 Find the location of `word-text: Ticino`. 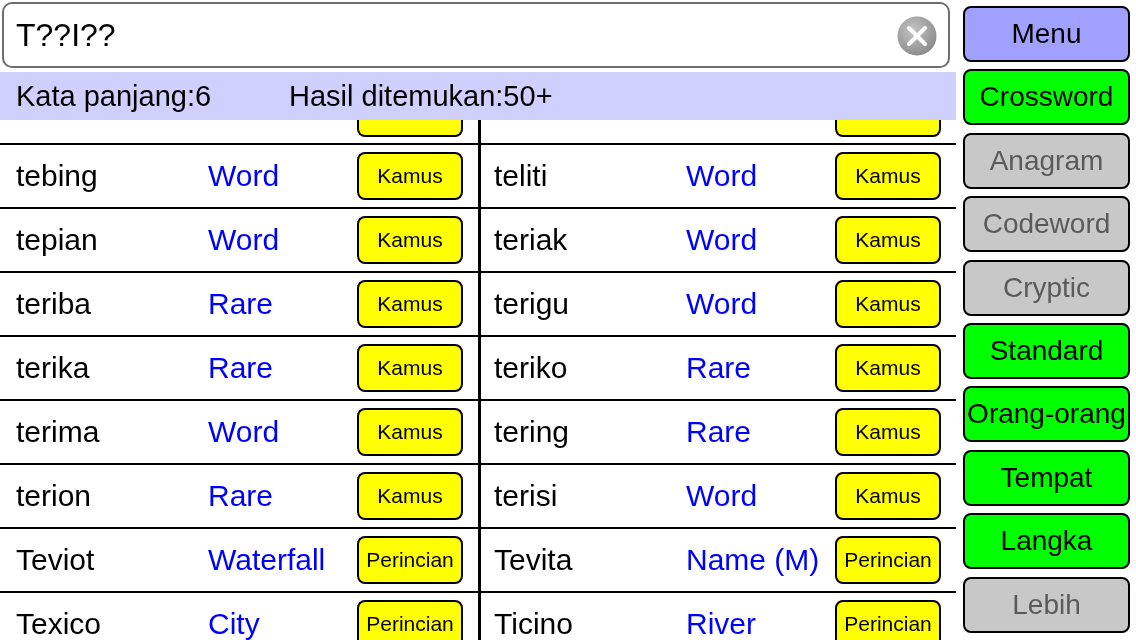

word-text: Ticino is located at coordinates (533, 623).